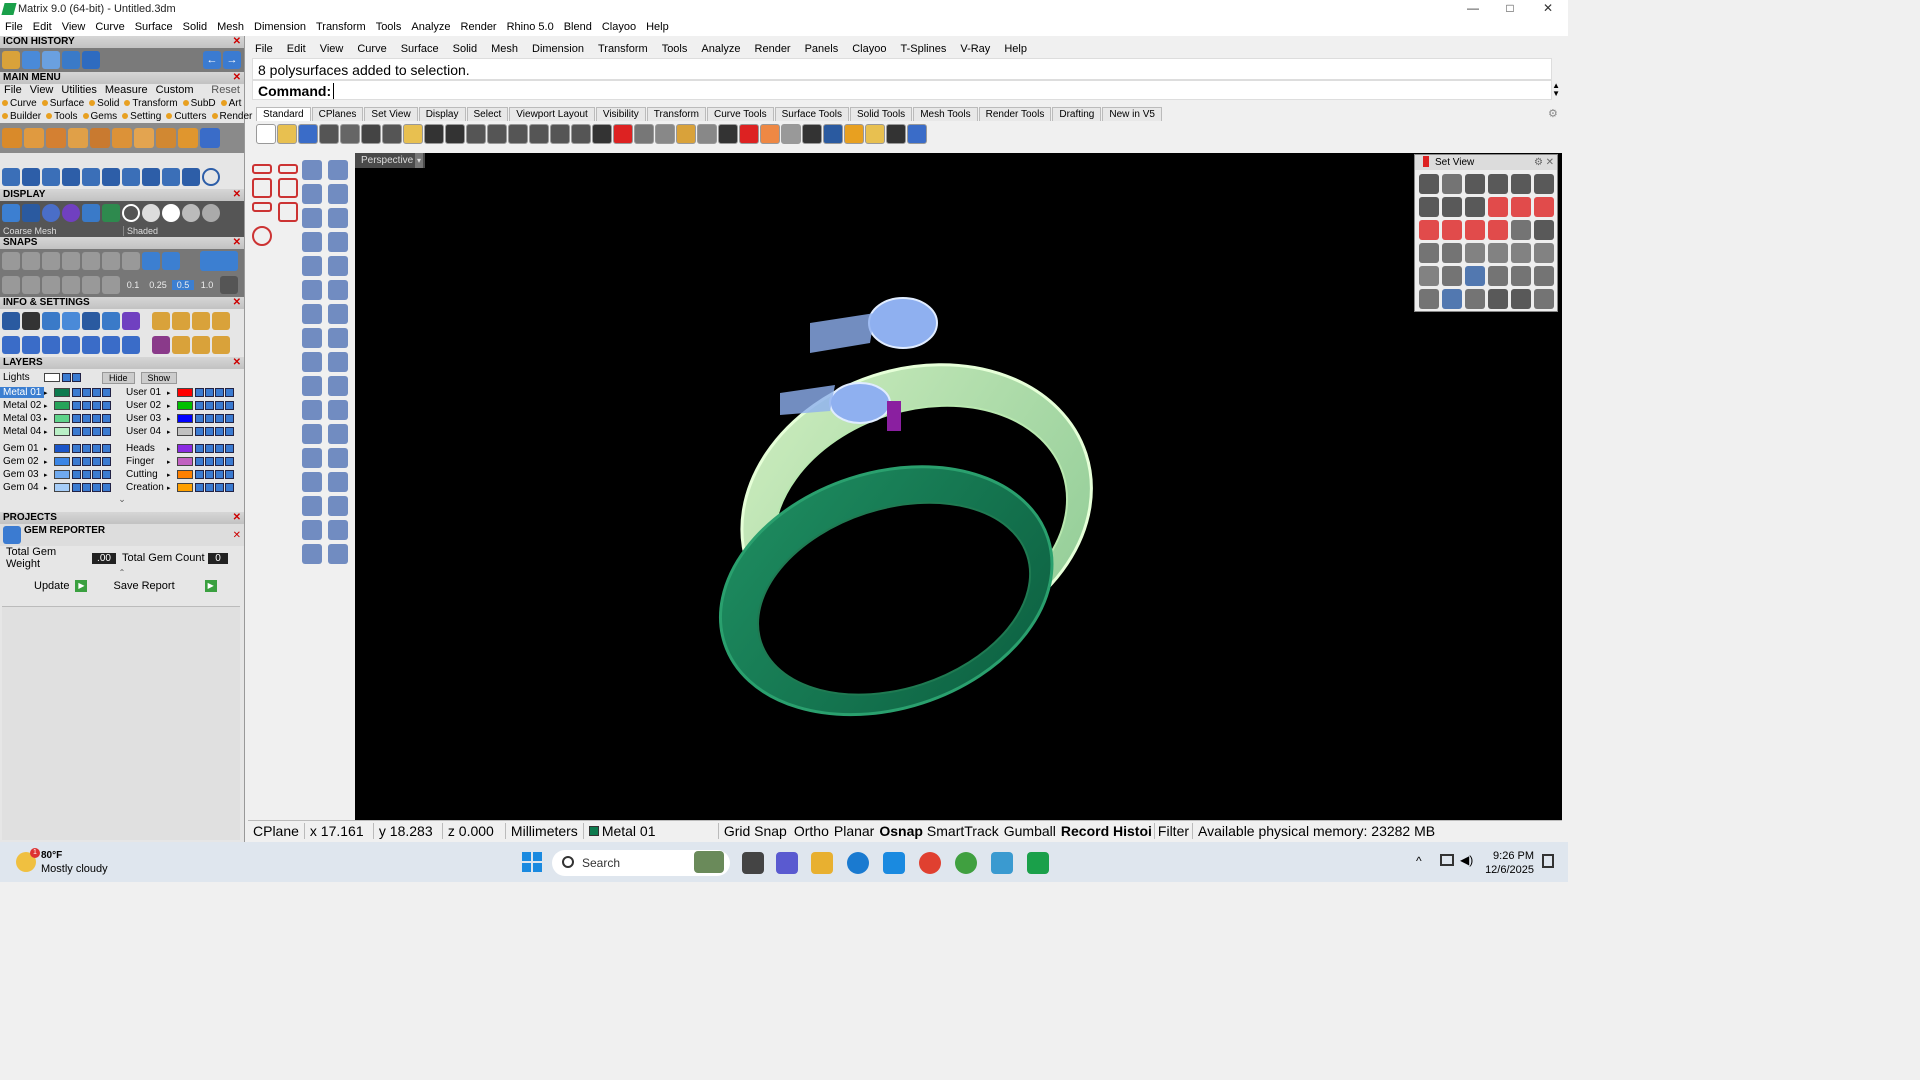 The width and height of the screenshot is (1920, 1080). Describe the element at coordinates (71, 60) in the screenshot. I see `history-tool-icon` at that location.